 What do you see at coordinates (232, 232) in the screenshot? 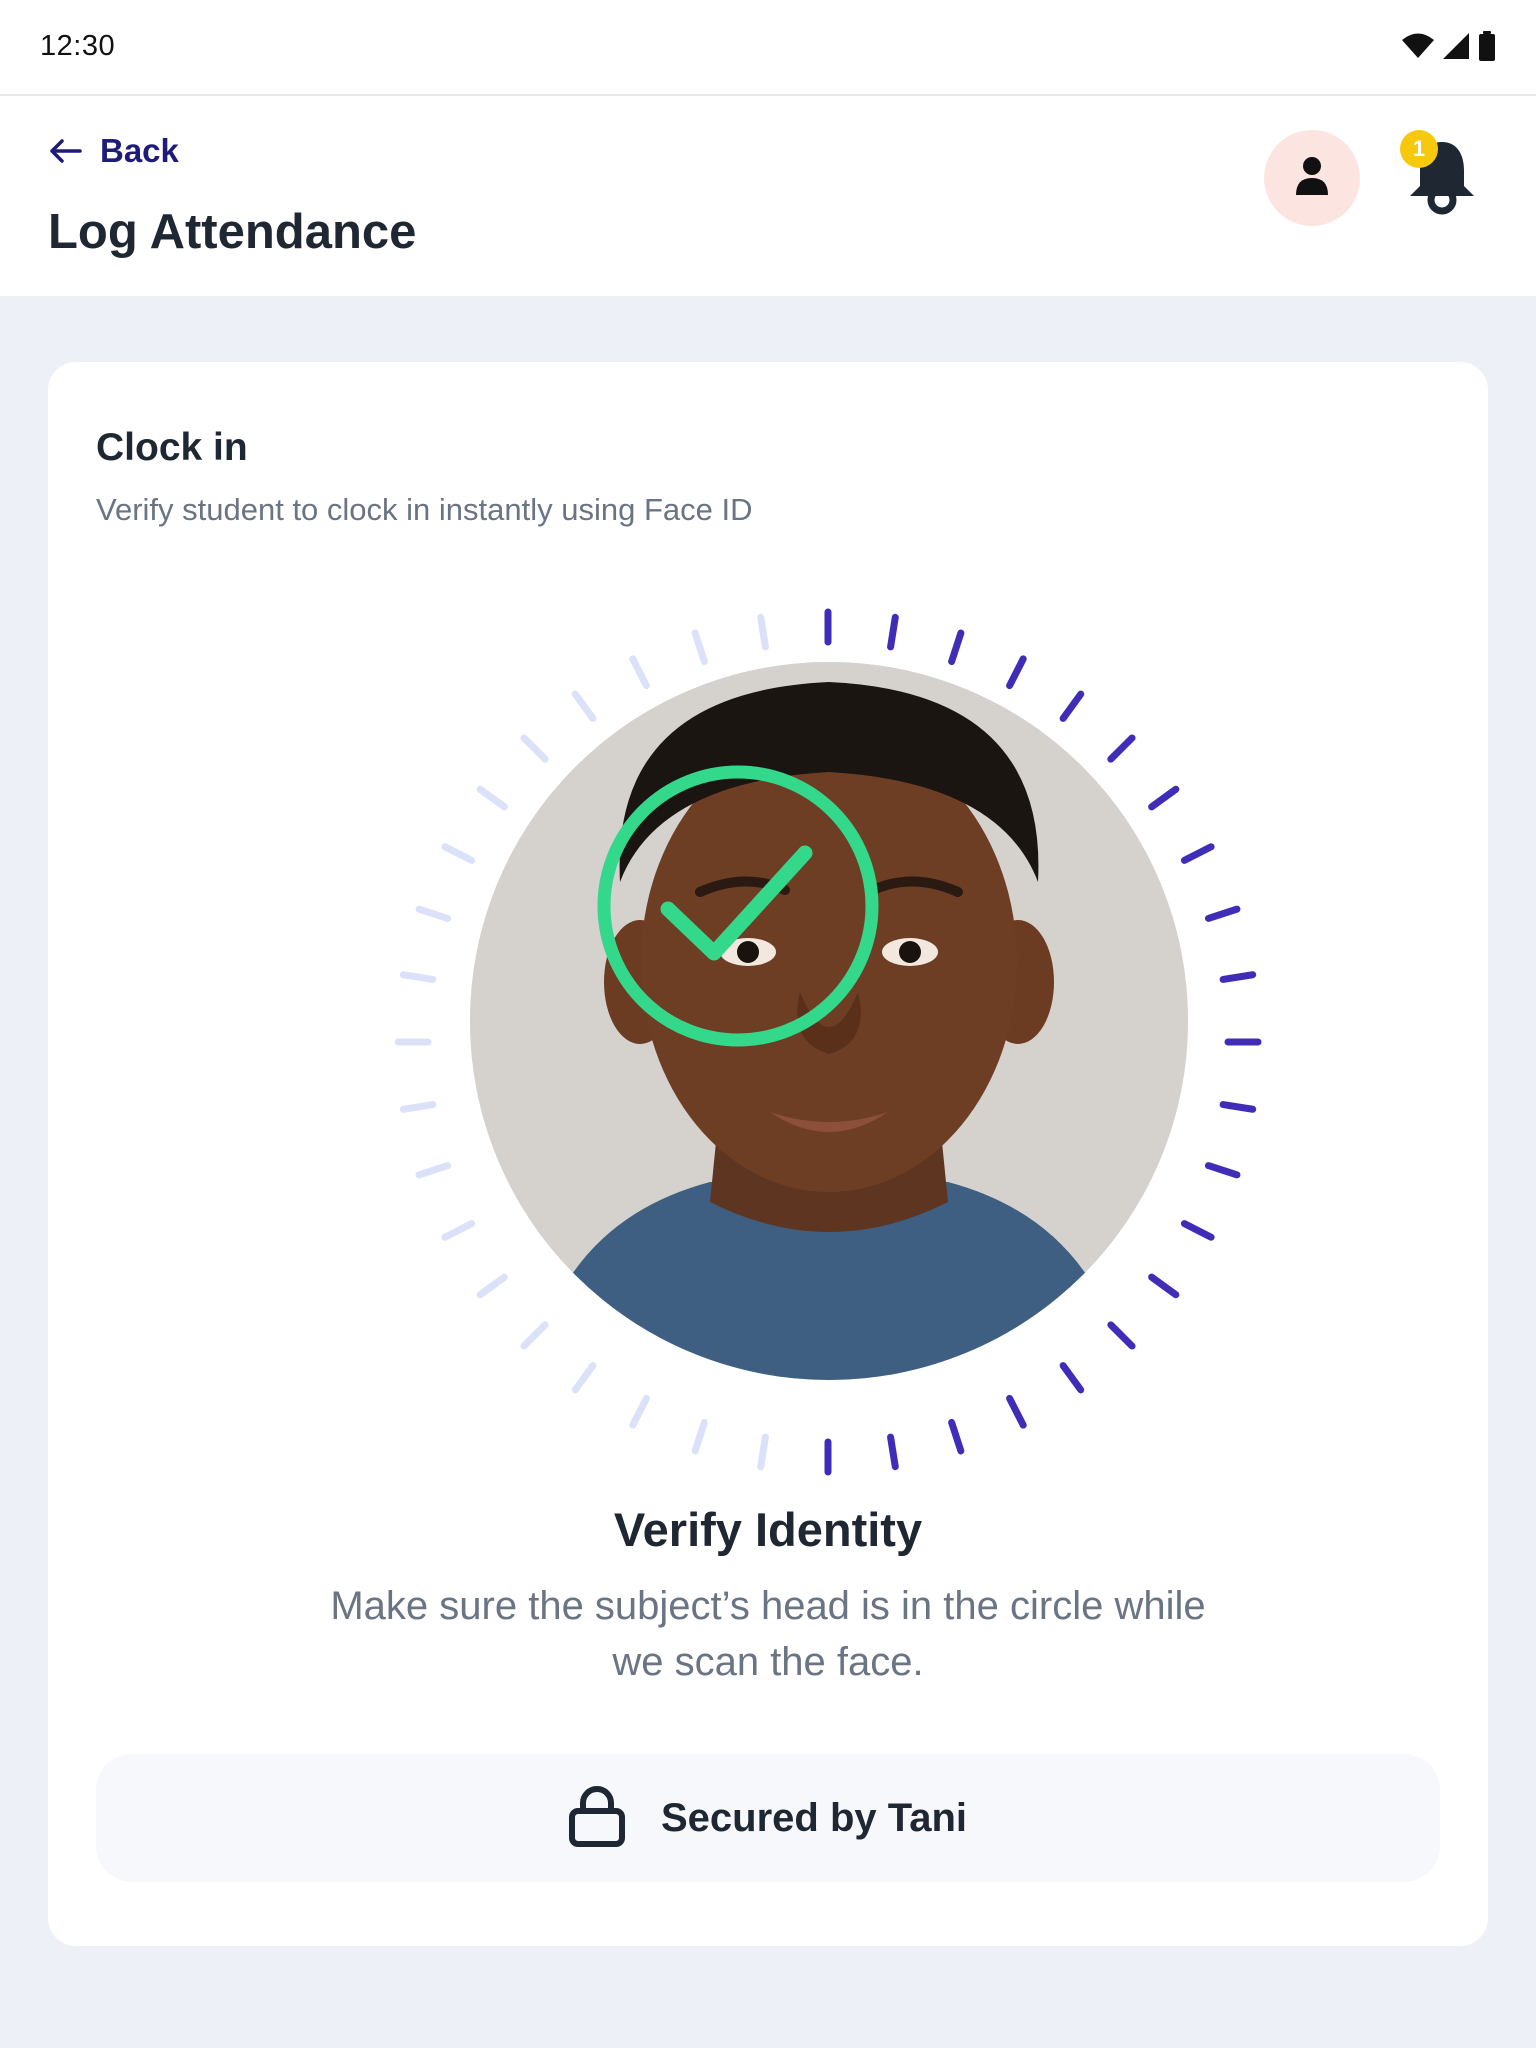
I see `page-title: Log Attendance` at bounding box center [232, 232].